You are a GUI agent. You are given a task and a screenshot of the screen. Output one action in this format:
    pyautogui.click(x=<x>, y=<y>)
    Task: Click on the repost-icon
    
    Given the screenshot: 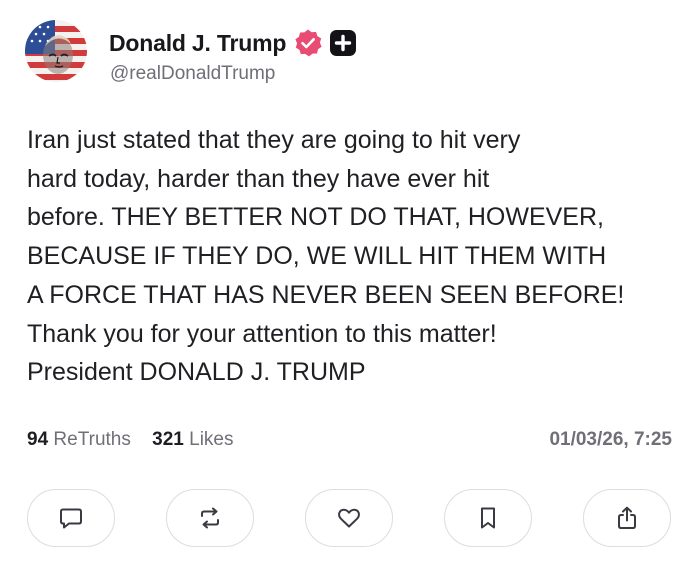 What is the action you would take?
    pyautogui.click(x=210, y=518)
    